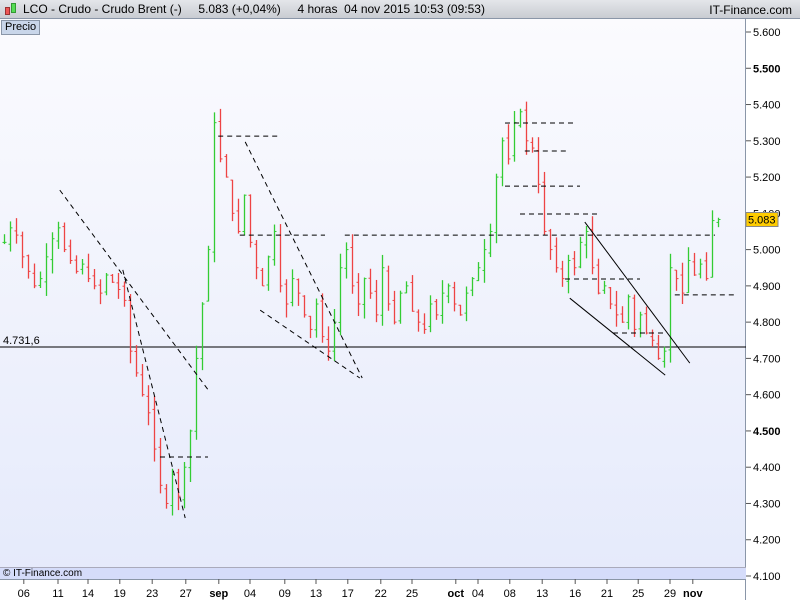 The image size is (800, 600). What do you see at coordinates (186, 594) in the screenshot?
I see `x-tick-label: 27` at bounding box center [186, 594].